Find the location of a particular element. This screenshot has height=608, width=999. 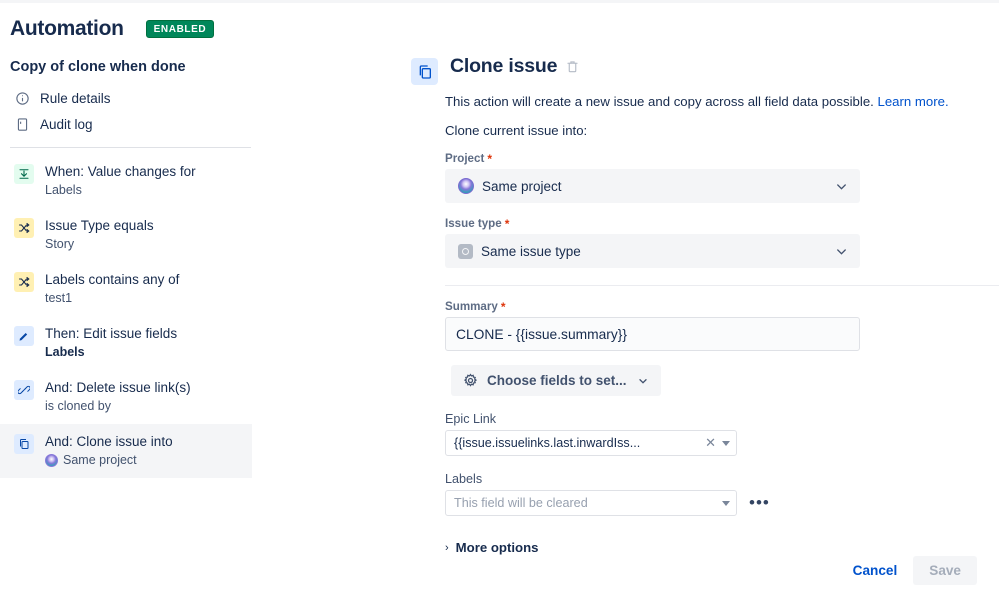

learn-more-link: Learn more. is located at coordinates (913, 101).